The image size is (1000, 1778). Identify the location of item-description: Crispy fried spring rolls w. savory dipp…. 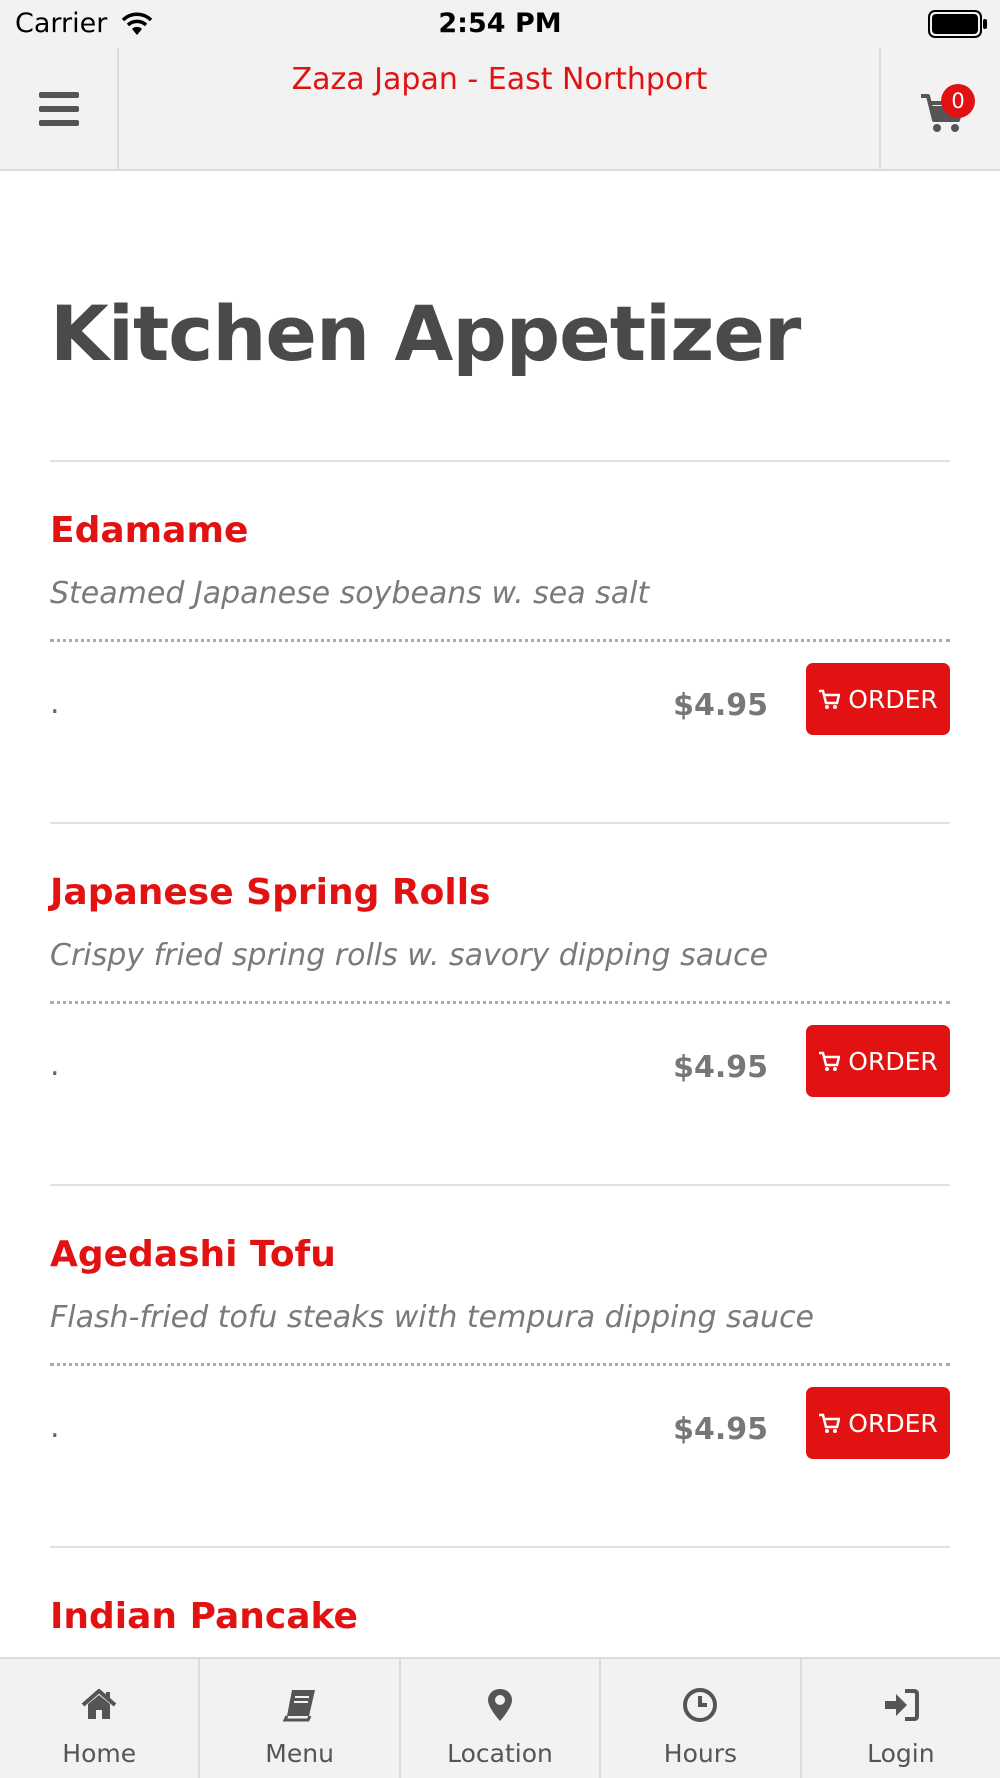
(409, 955).